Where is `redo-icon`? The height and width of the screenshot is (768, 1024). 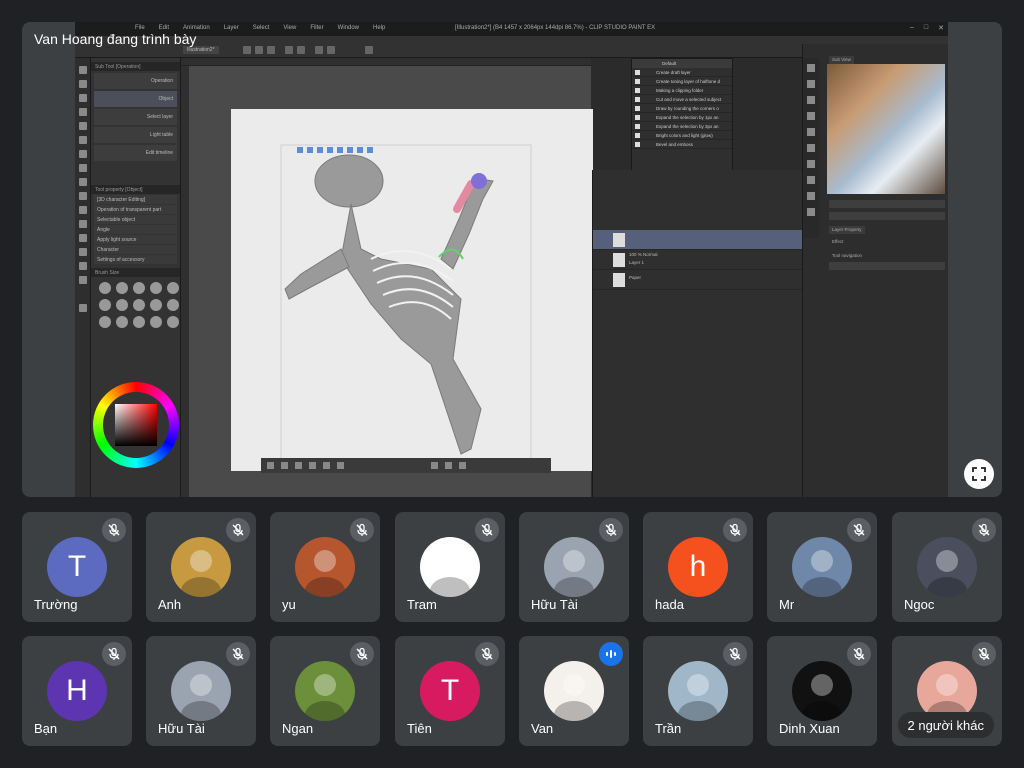
redo-icon is located at coordinates (301, 50).